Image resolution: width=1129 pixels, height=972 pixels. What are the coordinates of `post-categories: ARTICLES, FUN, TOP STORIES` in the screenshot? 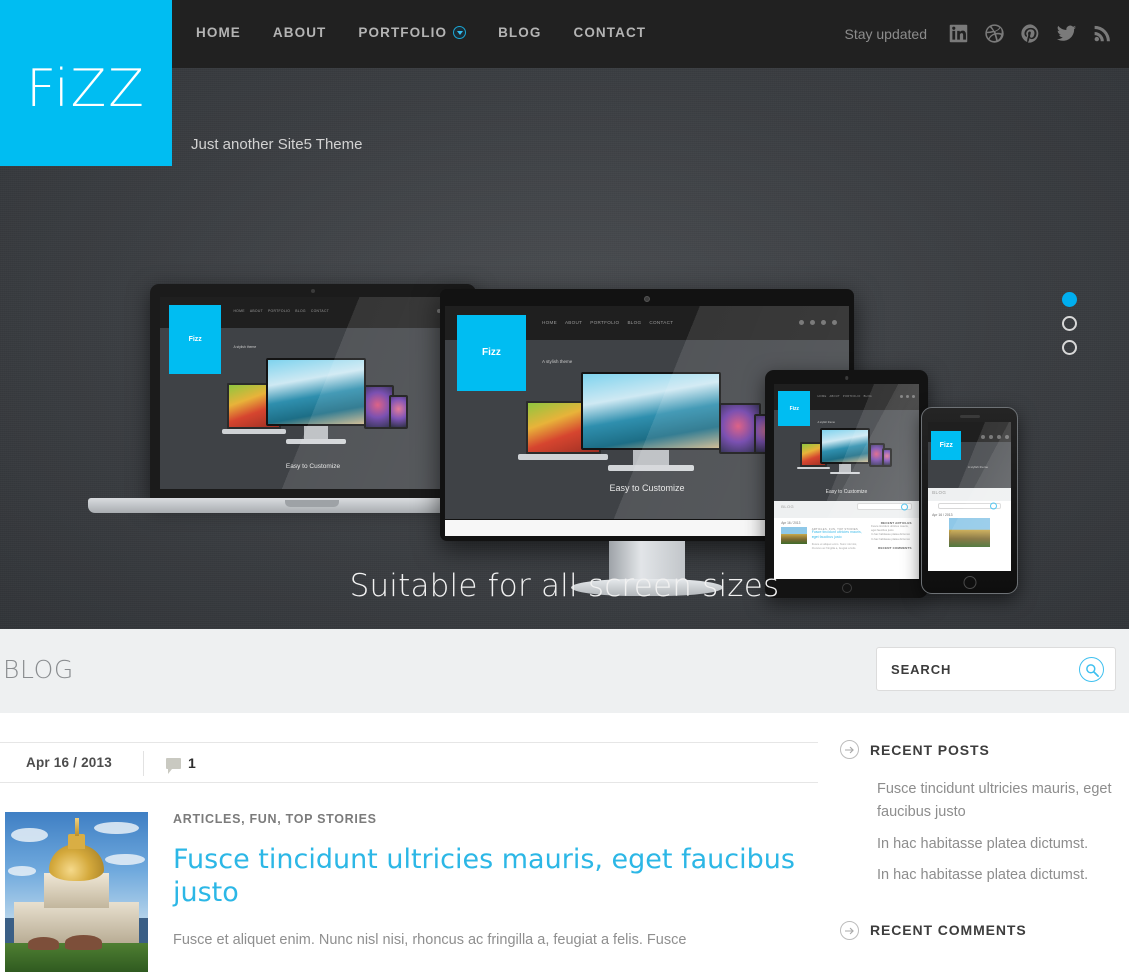 It's located at (498, 819).